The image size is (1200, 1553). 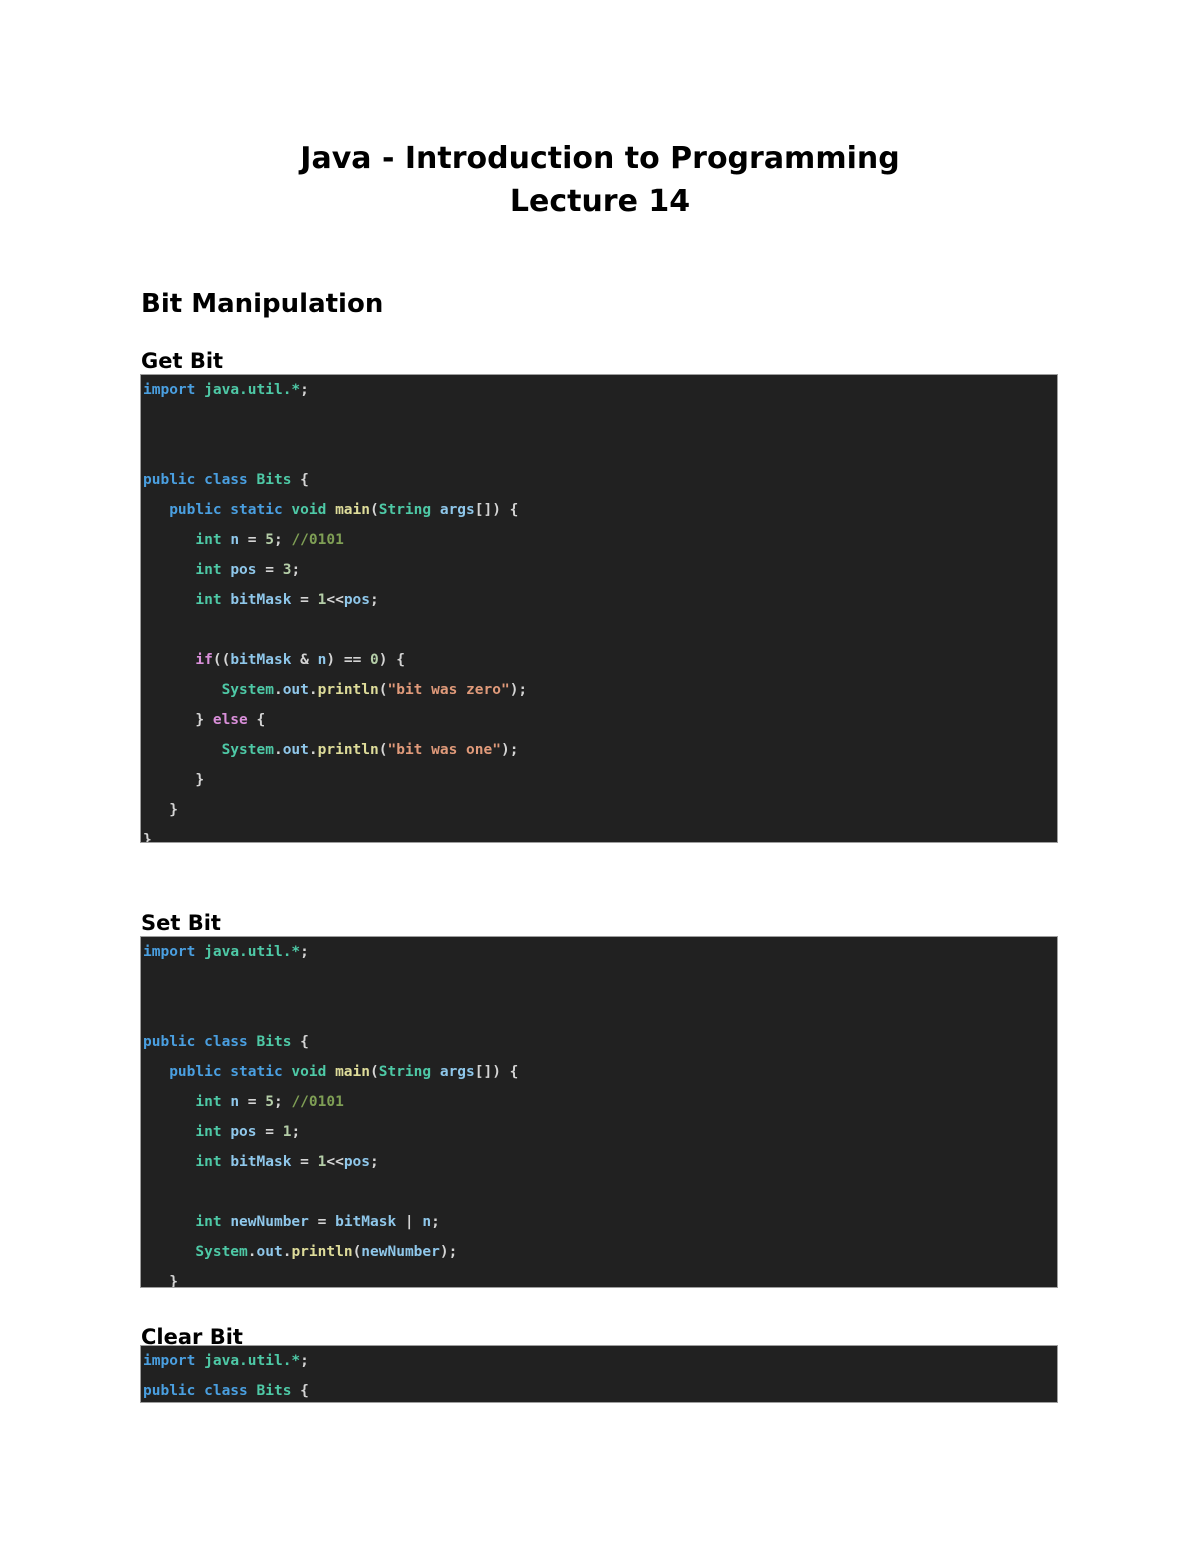 What do you see at coordinates (326, 1252) in the screenshot?
I see `code-line: System.out.println(newNumber);` at bounding box center [326, 1252].